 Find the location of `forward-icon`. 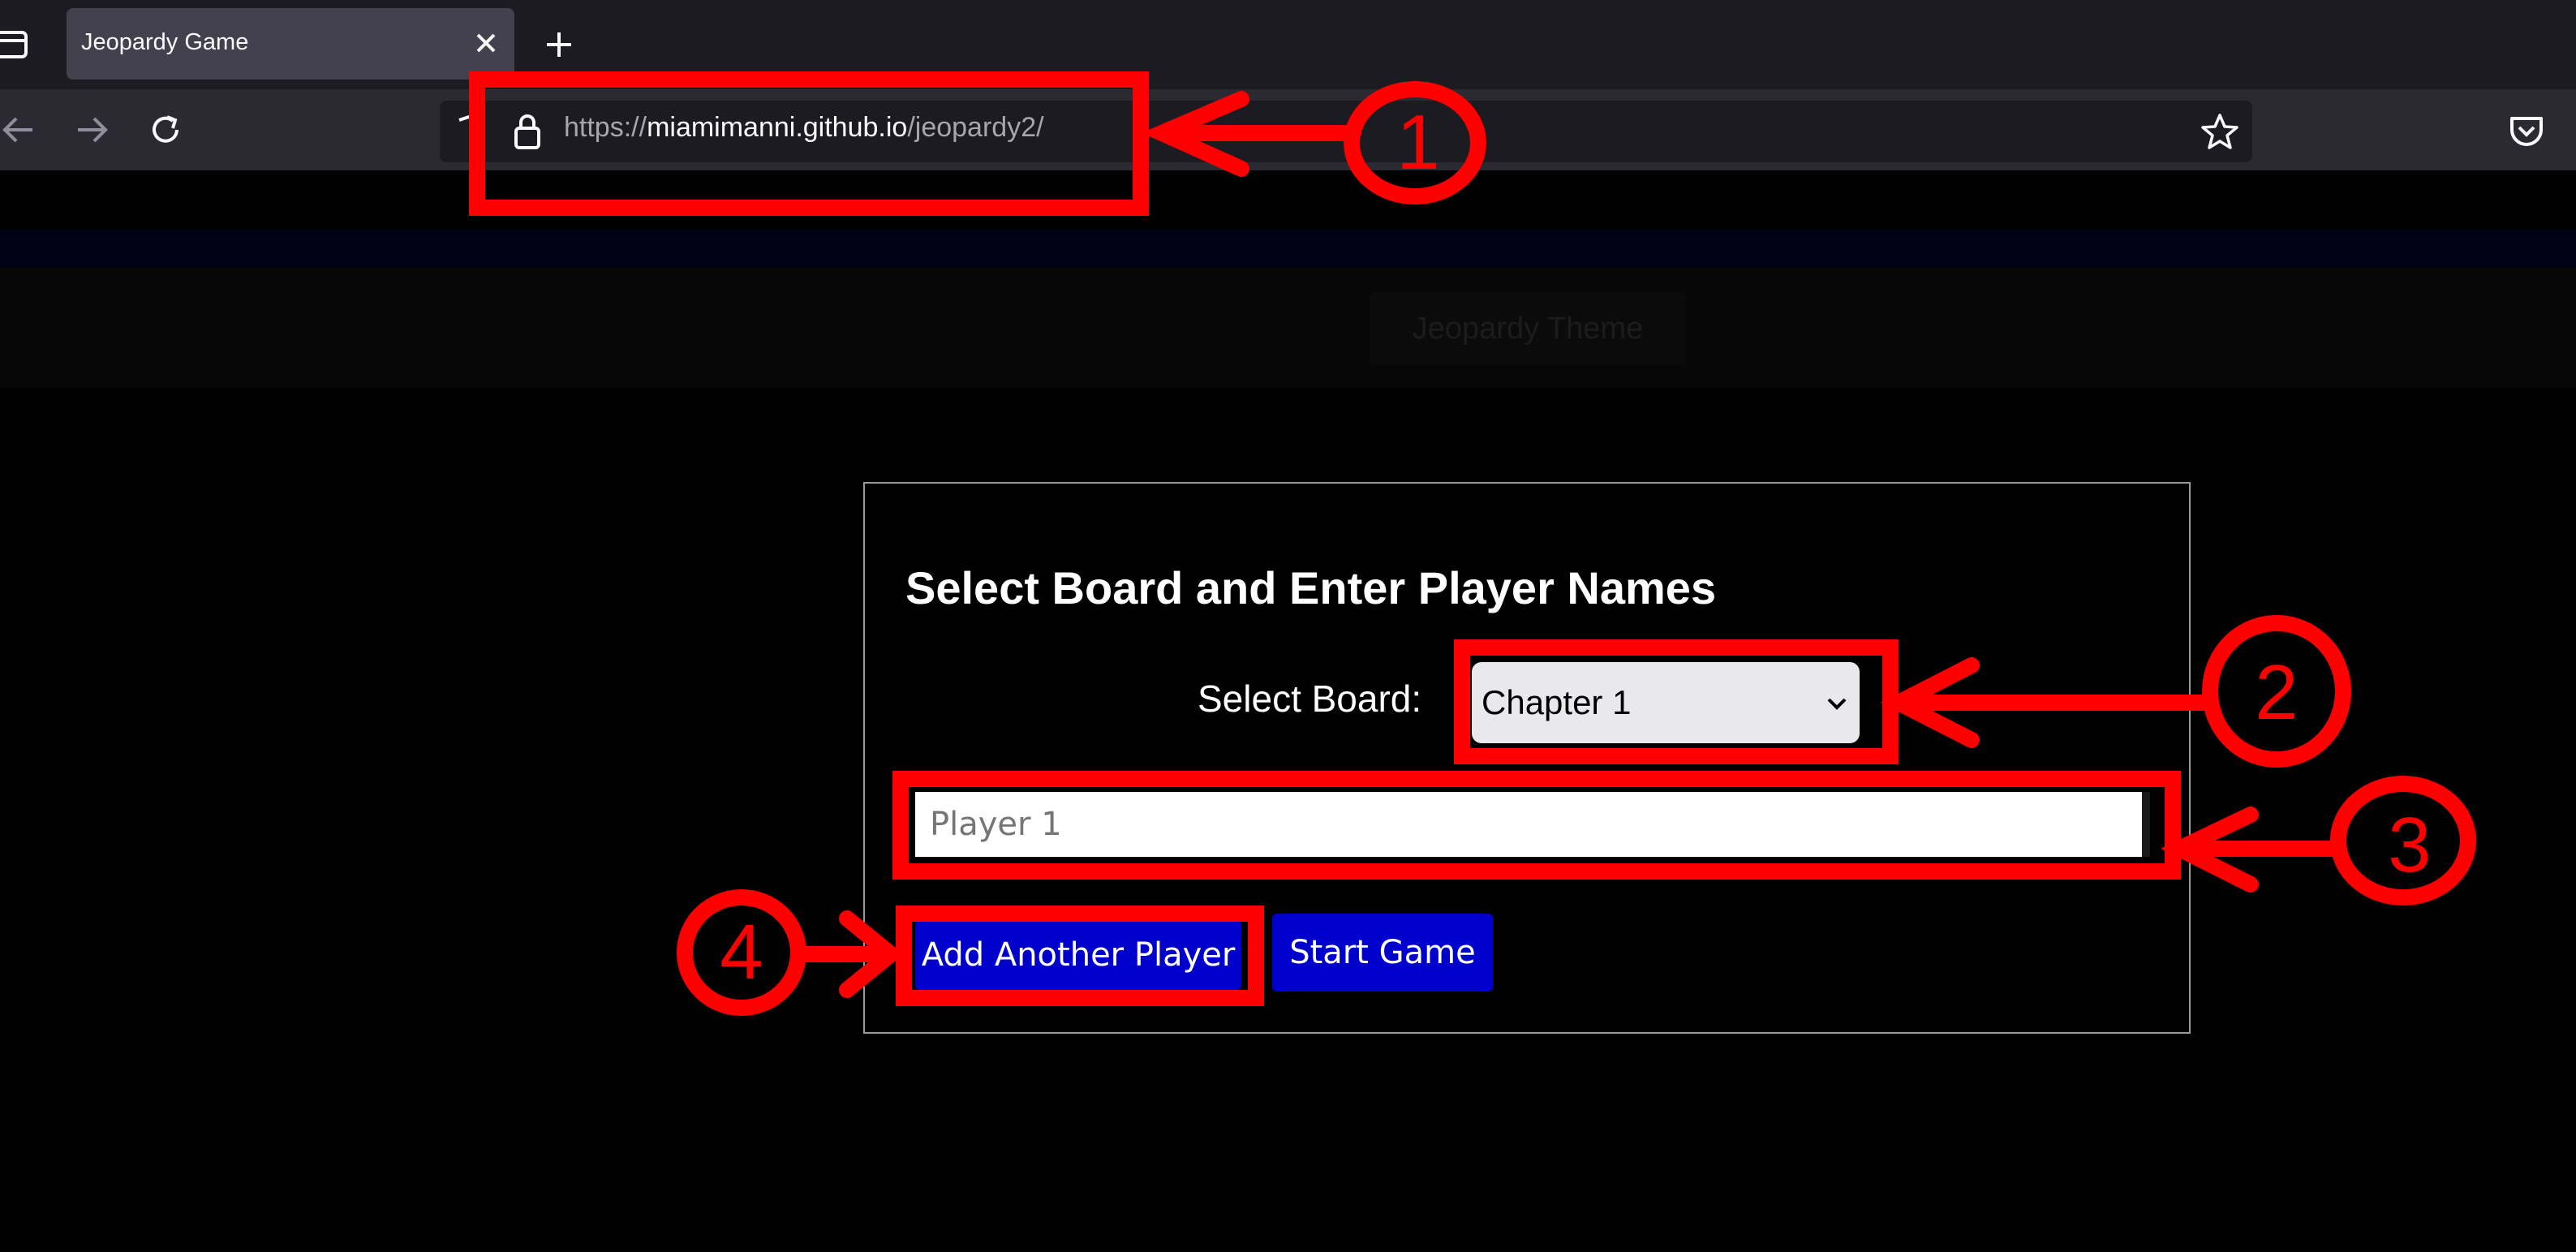

forward-icon is located at coordinates (92, 129).